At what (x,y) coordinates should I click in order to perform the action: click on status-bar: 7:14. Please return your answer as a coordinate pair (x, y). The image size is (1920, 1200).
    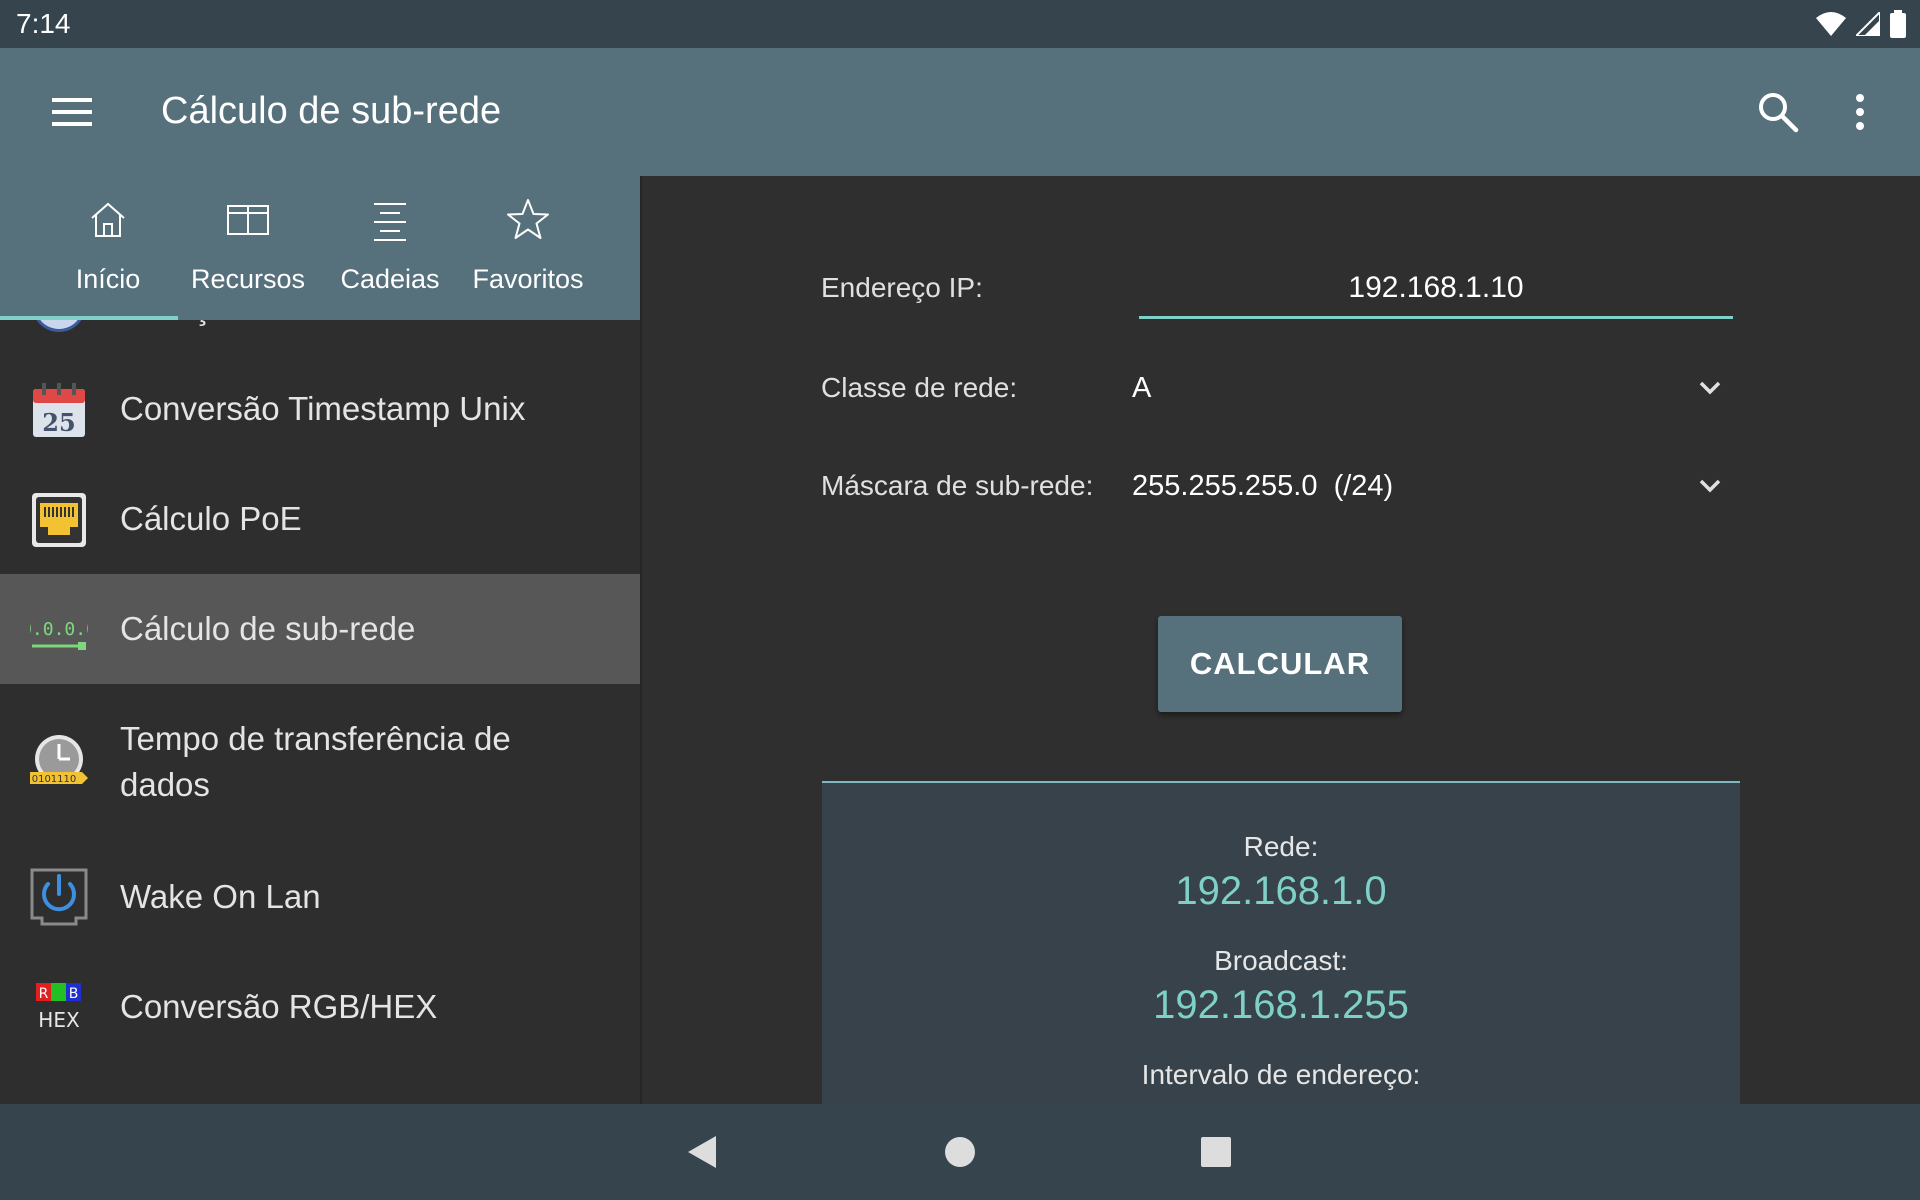
    Looking at the image, I should click on (960, 24).